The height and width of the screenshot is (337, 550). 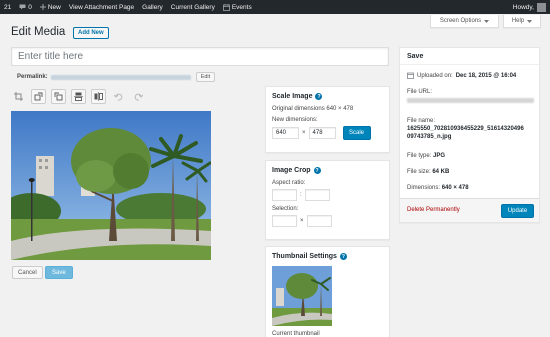 I want to click on caret-down-icon, so click(x=487, y=21).